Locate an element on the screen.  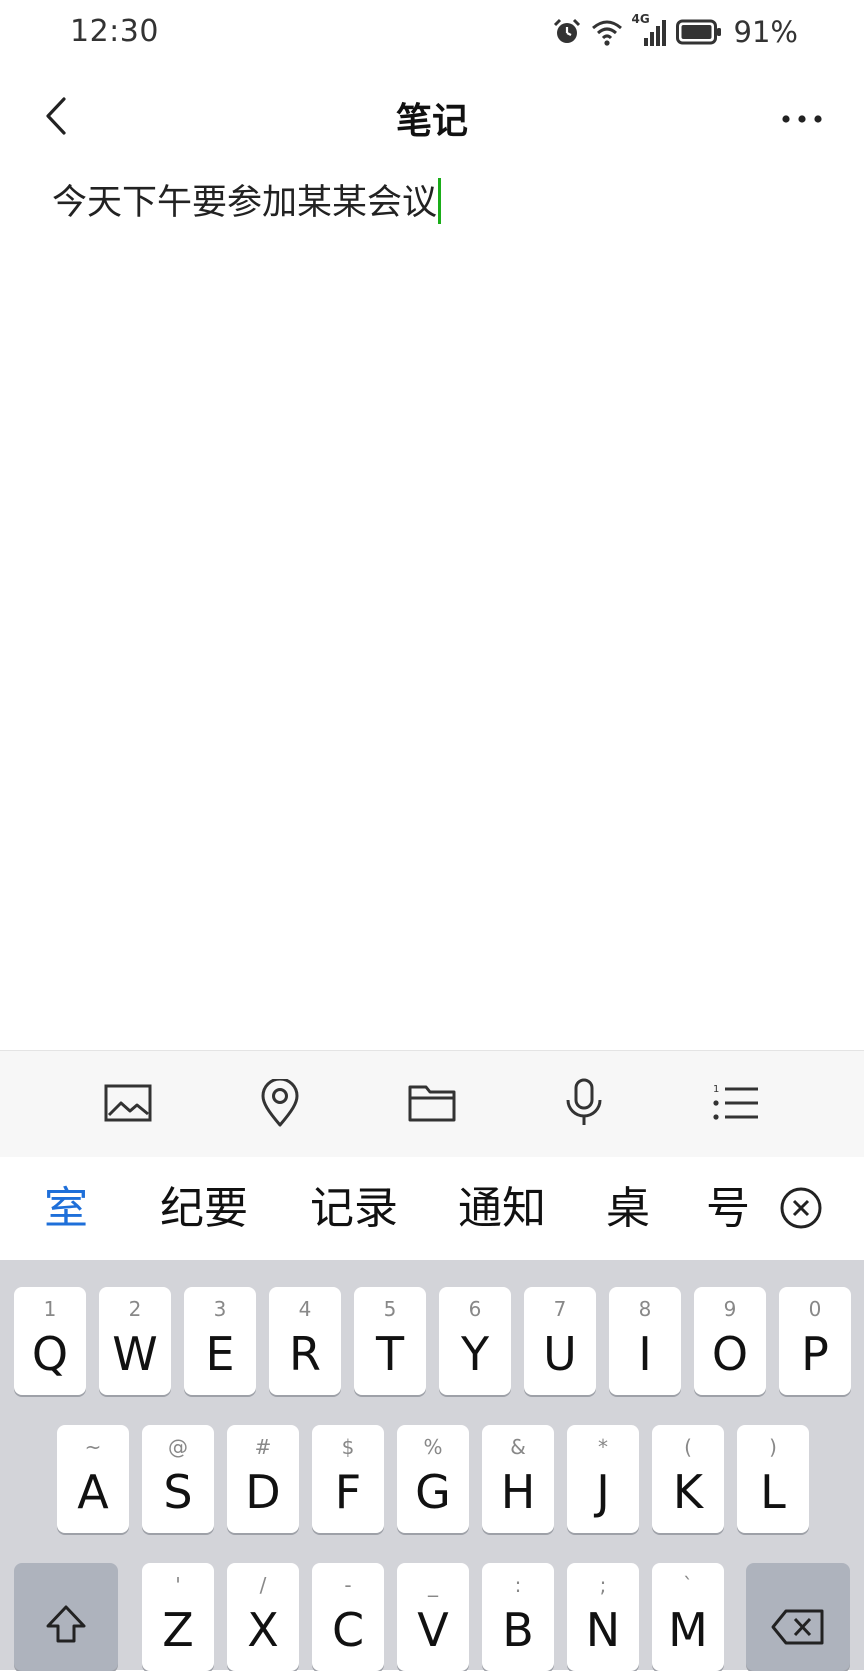
status-icons: 4G 91% is located at coordinates (675, 31).